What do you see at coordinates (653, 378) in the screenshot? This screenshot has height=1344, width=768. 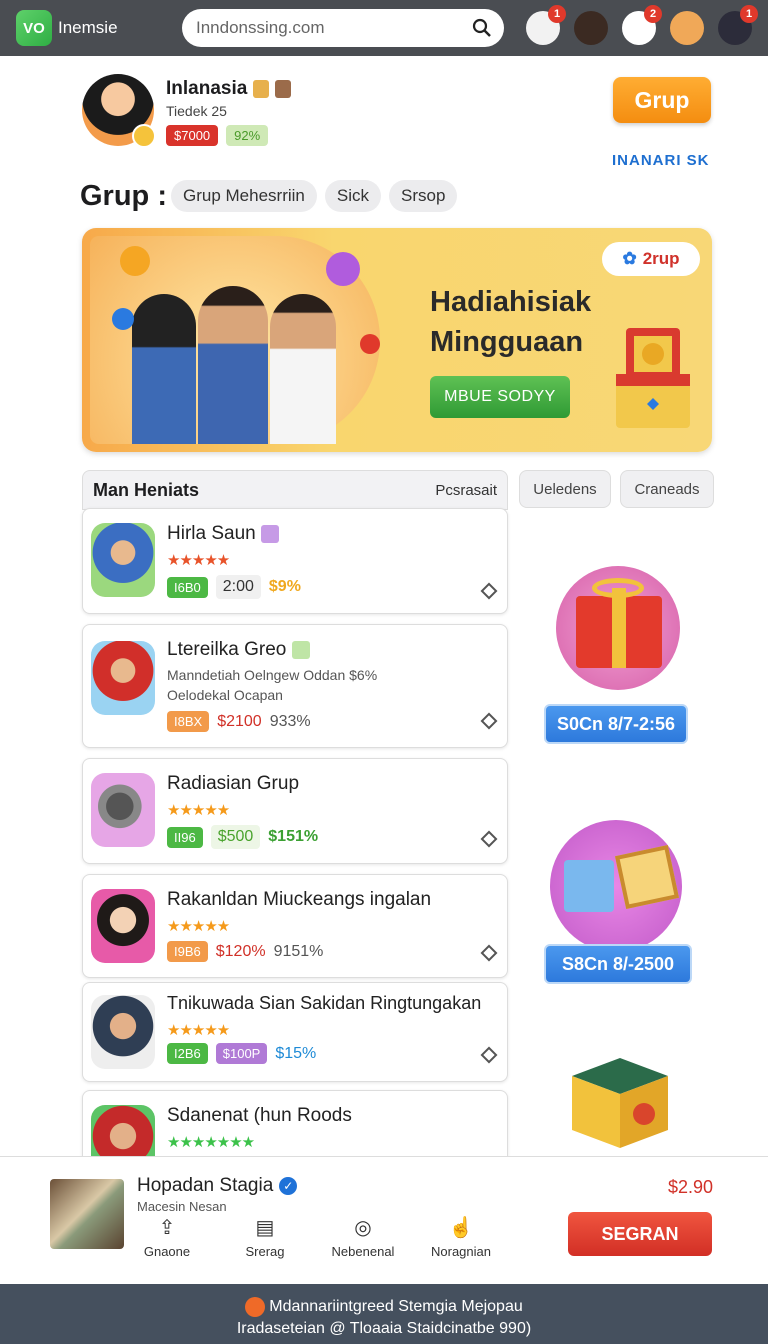 I see `treasure-chest-icon` at bounding box center [653, 378].